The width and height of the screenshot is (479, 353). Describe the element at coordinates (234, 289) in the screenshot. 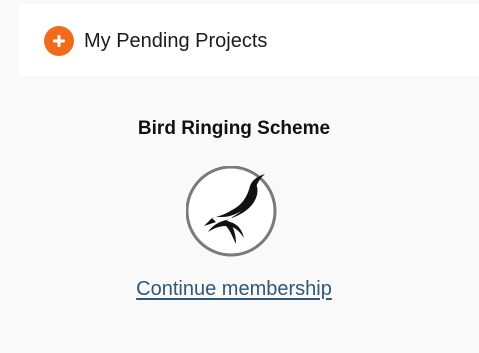

I see `continue-membership-link: Continue membership` at that location.